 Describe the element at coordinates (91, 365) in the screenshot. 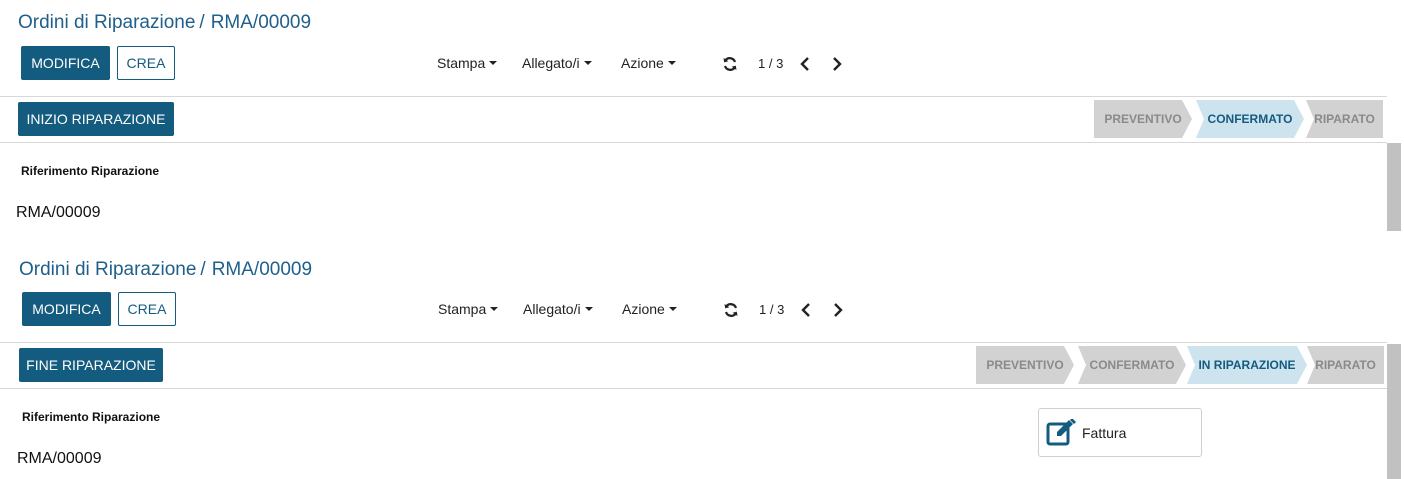

I see `finish-repair-button: FINE RIPARAZIONE` at that location.